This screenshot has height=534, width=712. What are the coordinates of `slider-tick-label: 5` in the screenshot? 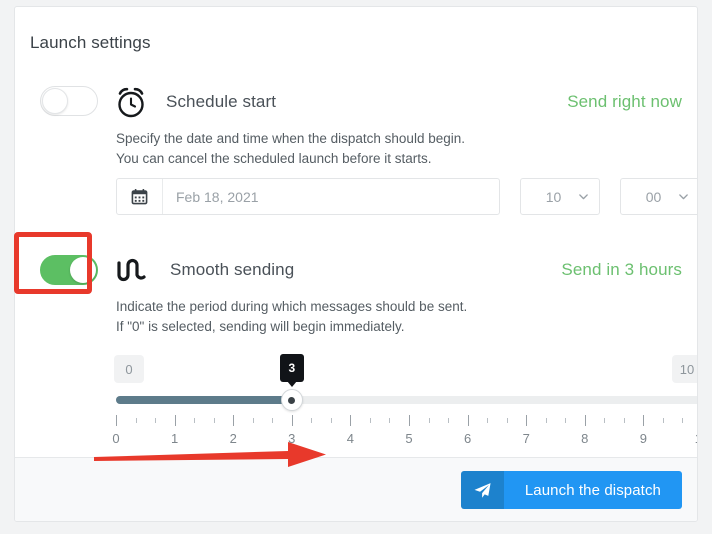 It's located at (409, 438).